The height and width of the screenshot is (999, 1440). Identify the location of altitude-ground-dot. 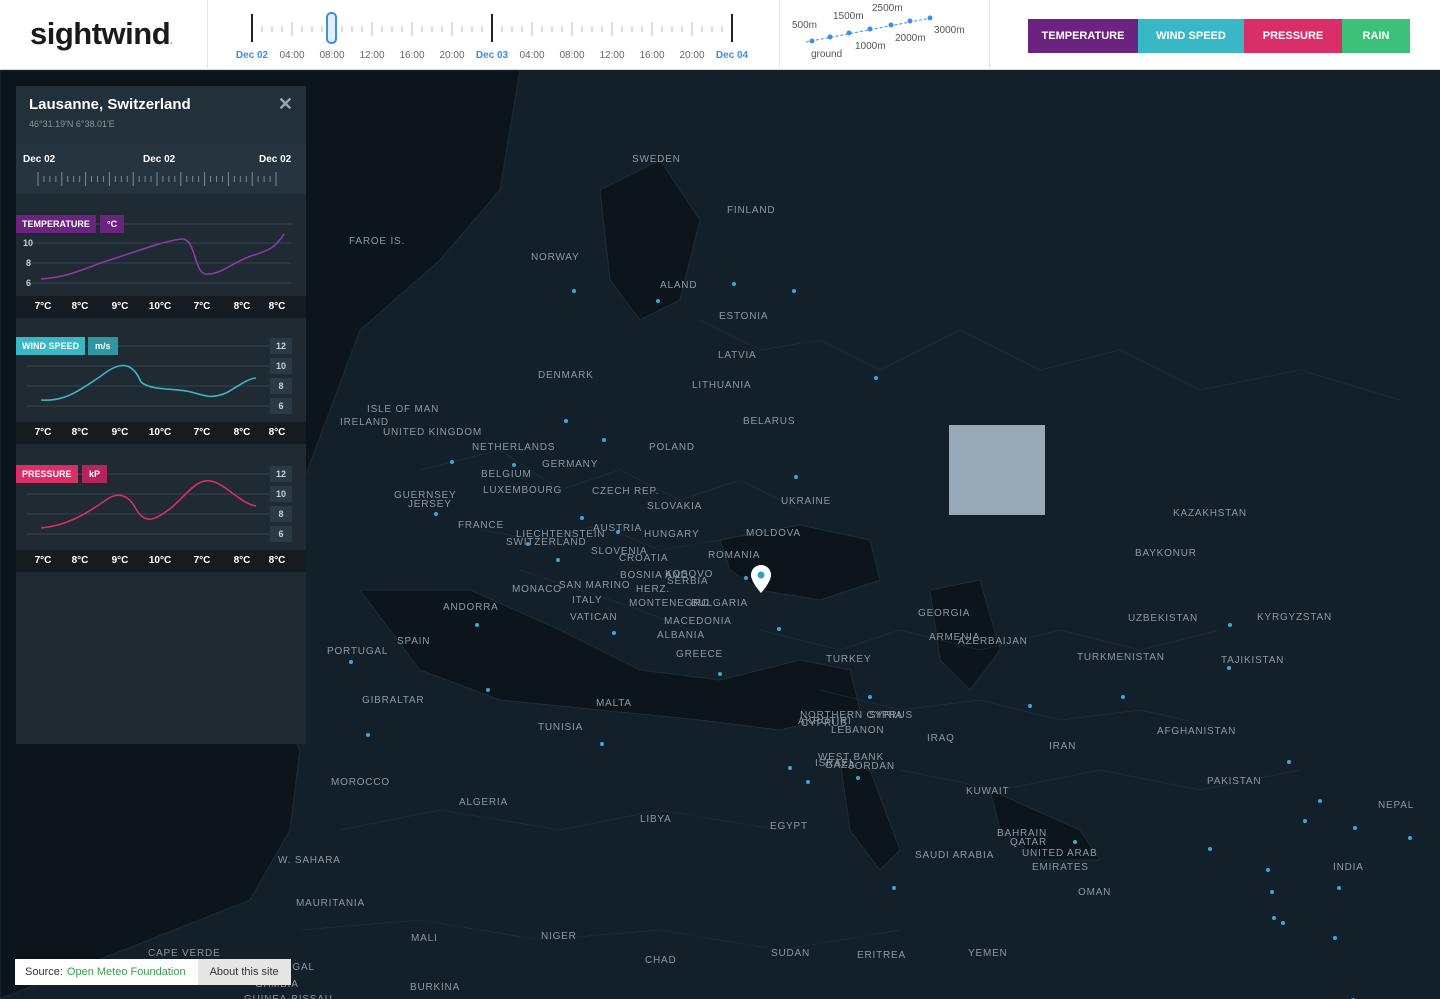
(812, 41).